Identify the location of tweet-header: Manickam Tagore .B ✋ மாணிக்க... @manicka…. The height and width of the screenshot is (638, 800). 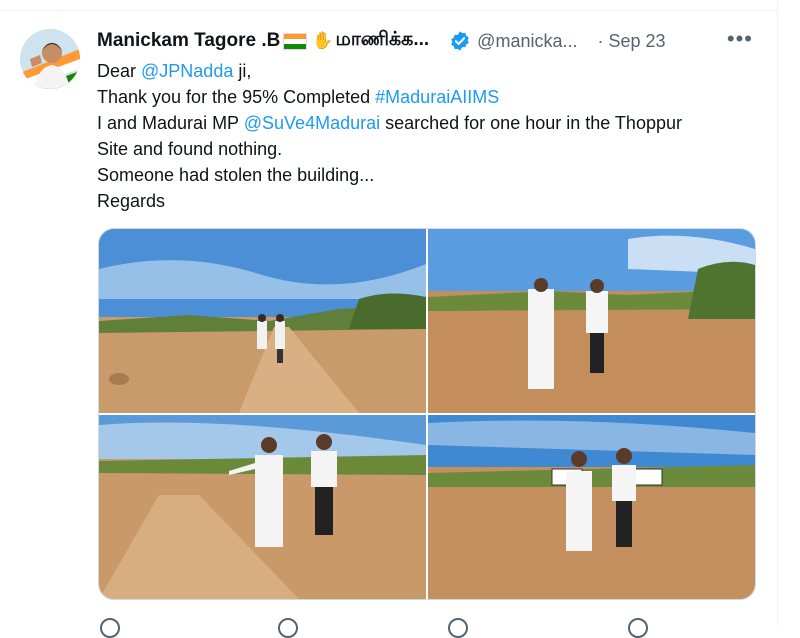
(432, 40).